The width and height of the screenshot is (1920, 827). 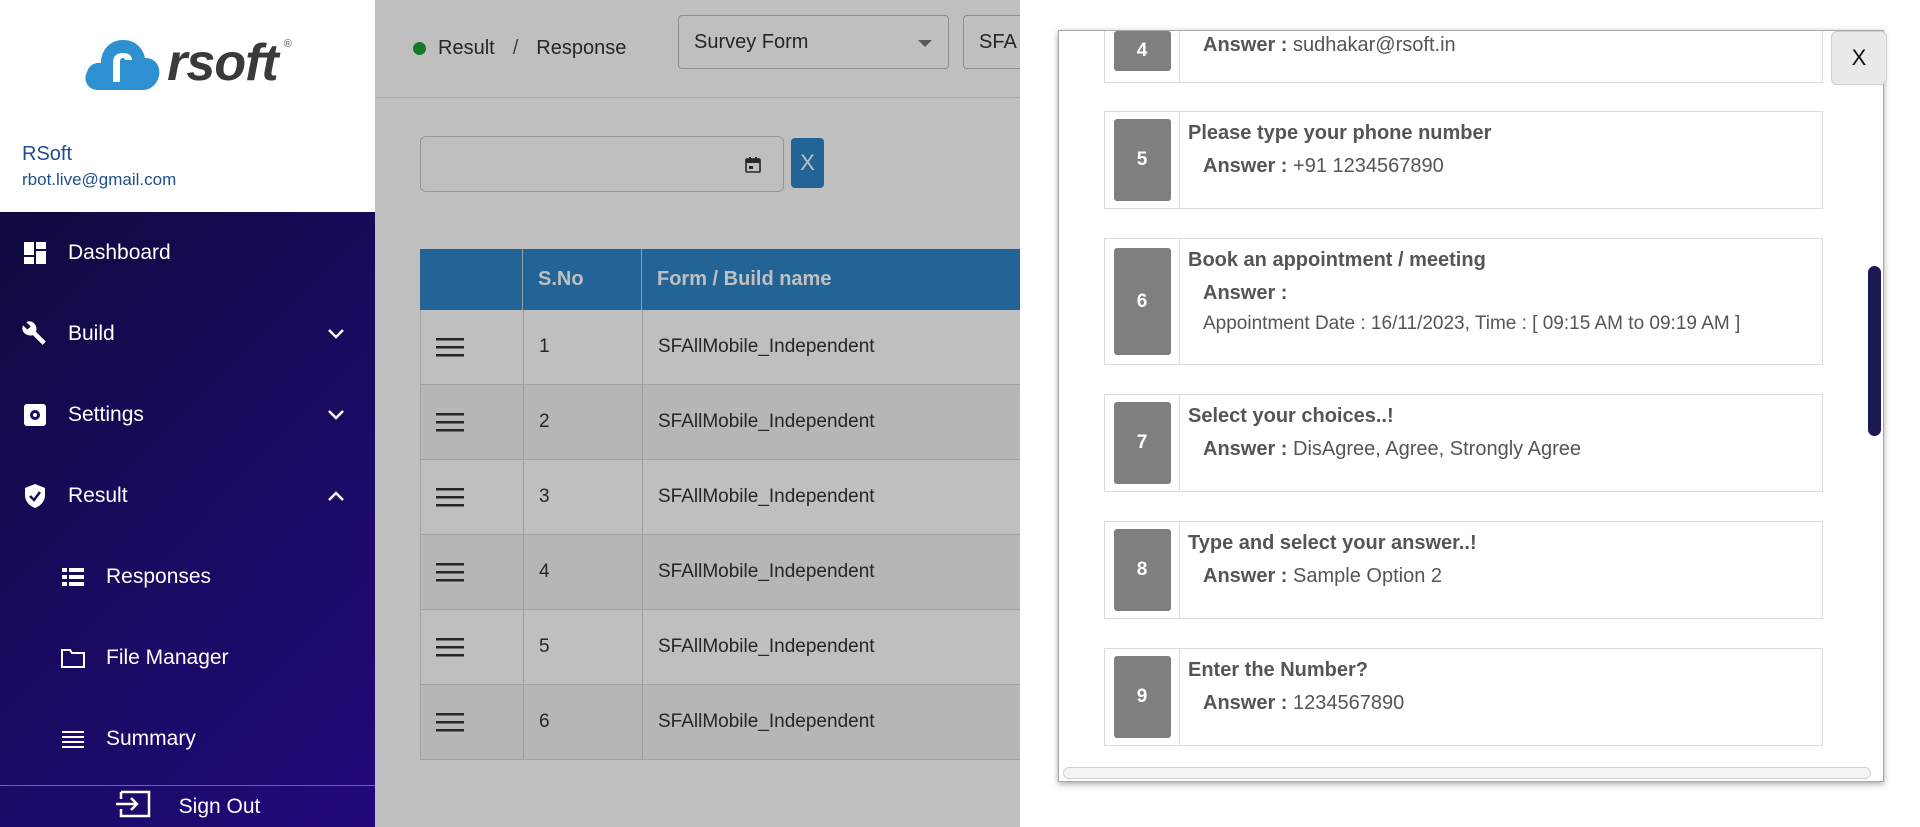 I want to click on answer-line: Answer : +91 1234567890, so click(x=1339, y=166).